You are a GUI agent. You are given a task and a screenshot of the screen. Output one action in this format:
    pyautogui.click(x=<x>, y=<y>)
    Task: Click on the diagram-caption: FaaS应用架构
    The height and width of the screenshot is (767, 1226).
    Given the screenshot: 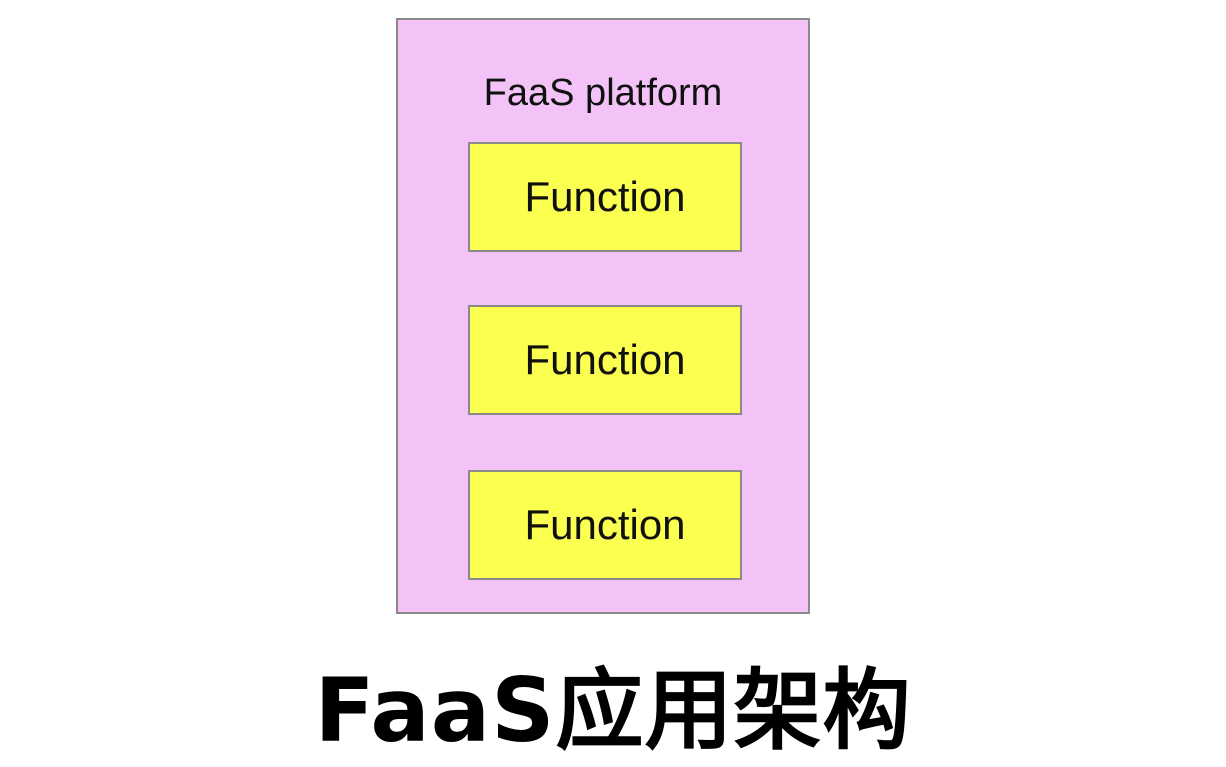 What is the action you would take?
    pyautogui.click(x=613, y=710)
    